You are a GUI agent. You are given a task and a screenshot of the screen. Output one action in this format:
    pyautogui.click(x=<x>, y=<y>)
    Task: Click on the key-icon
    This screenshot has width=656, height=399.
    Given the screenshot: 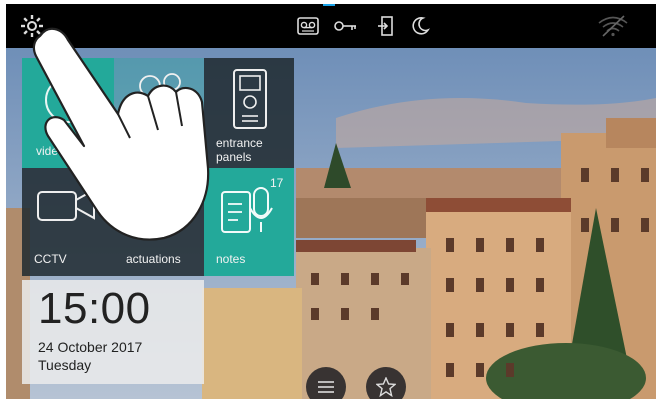 What is the action you would take?
    pyautogui.click(x=346, y=26)
    